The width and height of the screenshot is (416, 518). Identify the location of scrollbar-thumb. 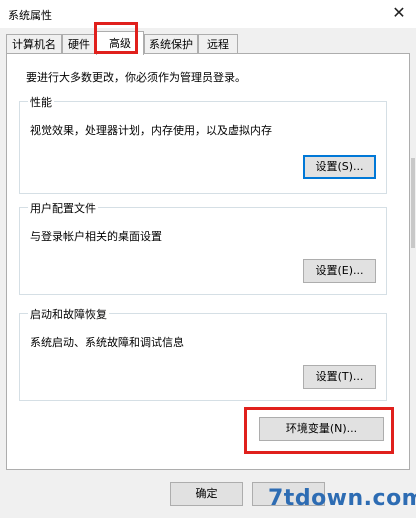
(413, 203).